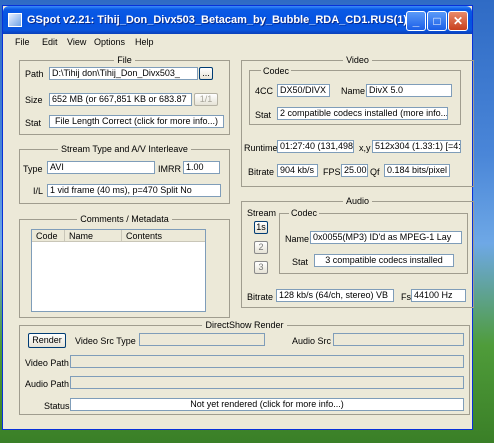  Describe the element at coordinates (332, 172) in the screenshot. I see `fps-label: FPS` at that location.